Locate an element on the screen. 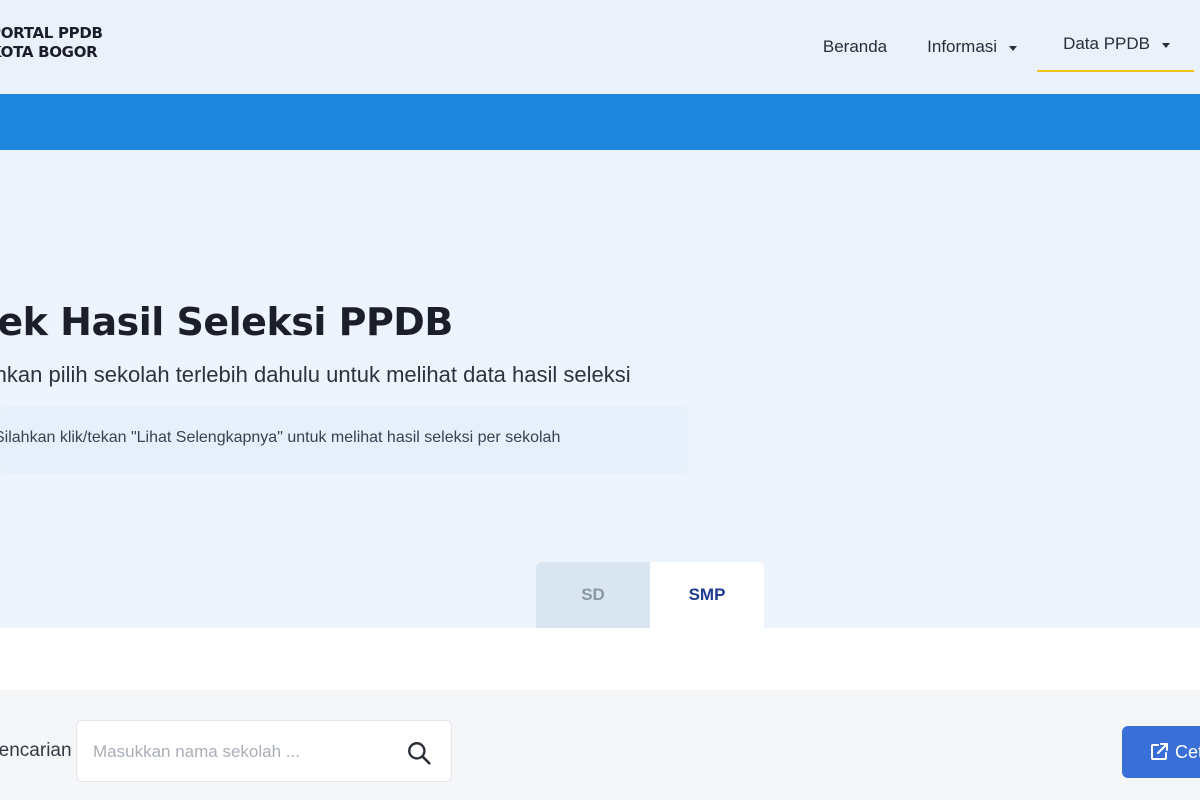 This screenshot has height=800, width=1200. tab-sd: SD is located at coordinates (593, 595).